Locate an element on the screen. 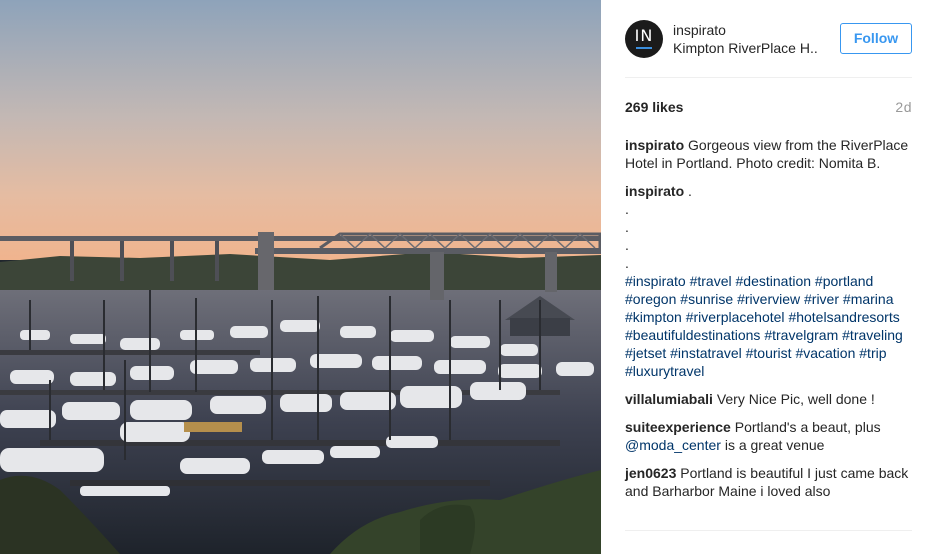 Image resolution: width=936 pixels, height=554 pixels. comment-username: jen0623 is located at coordinates (650, 473).